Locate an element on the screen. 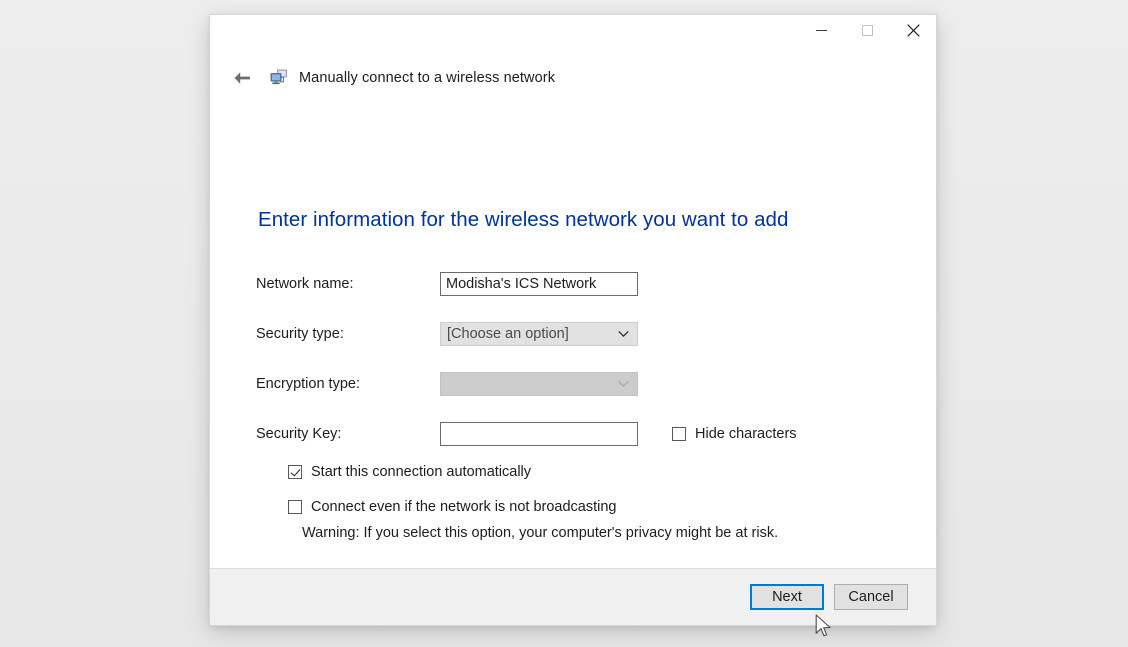 This screenshot has width=1128, height=647. encryption-type-dropdown is located at coordinates (539, 384).